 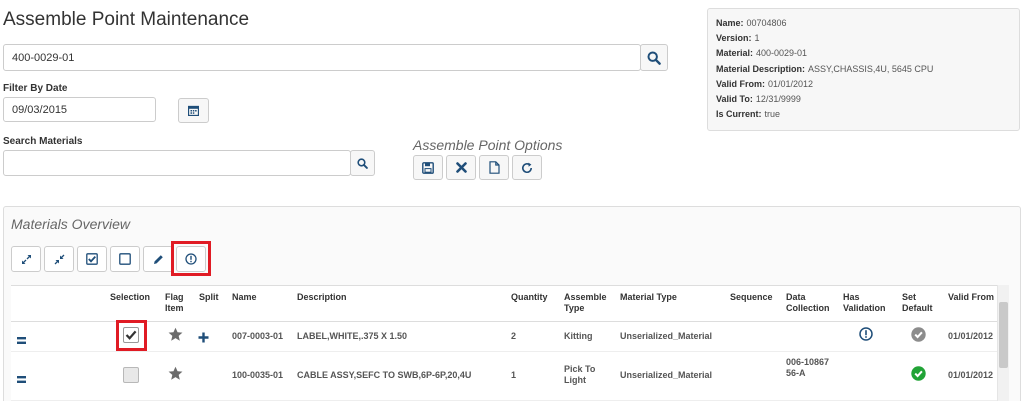 I want to click on expand-icon, so click(x=26, y=259).